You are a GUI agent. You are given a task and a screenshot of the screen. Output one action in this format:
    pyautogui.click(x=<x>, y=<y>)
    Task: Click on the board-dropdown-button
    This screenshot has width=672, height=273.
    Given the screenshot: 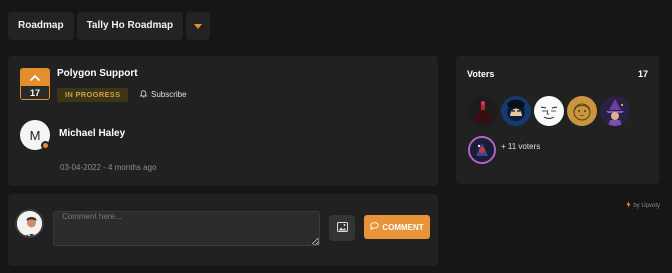 What is the action you would take?
    pyautogui.click(x=198, y=26)
    